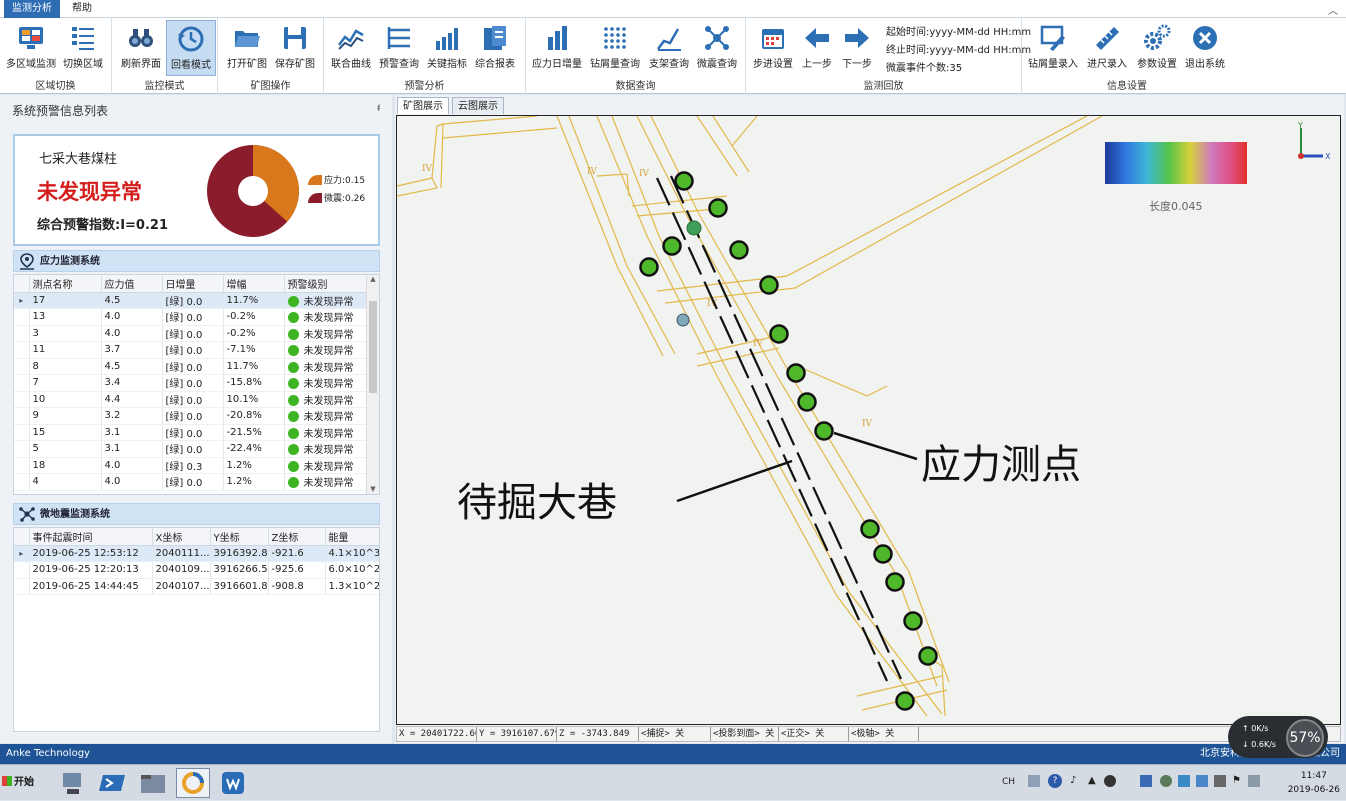 The width and height of the screenshot is (1346, 801). What do you see at coordinates (153, 783) in the screenshot?
I see `taskbar-app-explorer` at bounding box center [153, 783].